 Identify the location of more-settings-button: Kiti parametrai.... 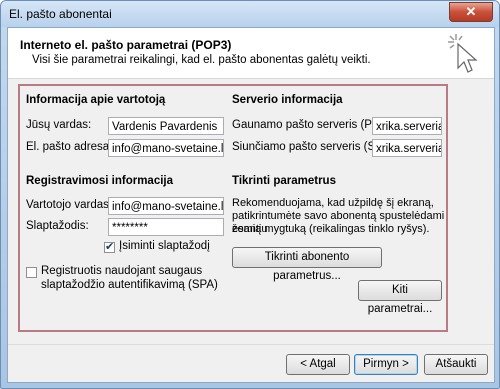
(400, 297).